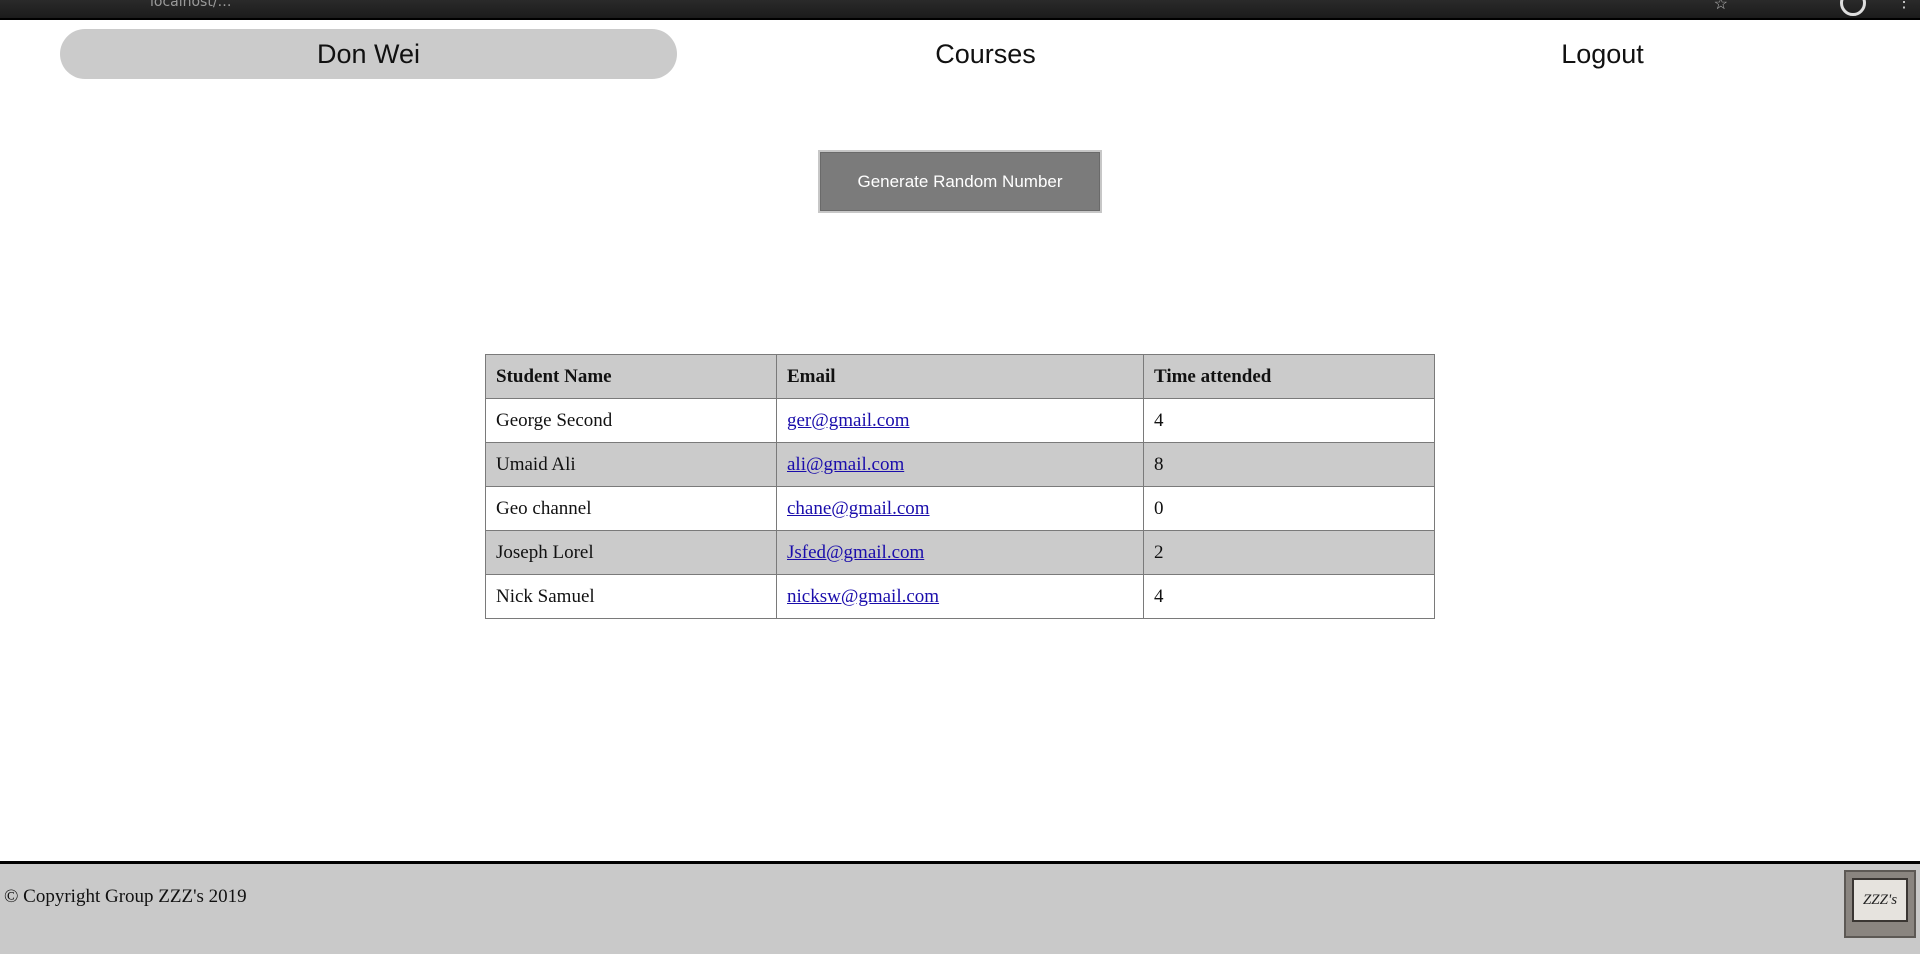  Describe the element at coordinates (1904, 6) in the screenshot. I see `menu-icon: ⋮` at that location.